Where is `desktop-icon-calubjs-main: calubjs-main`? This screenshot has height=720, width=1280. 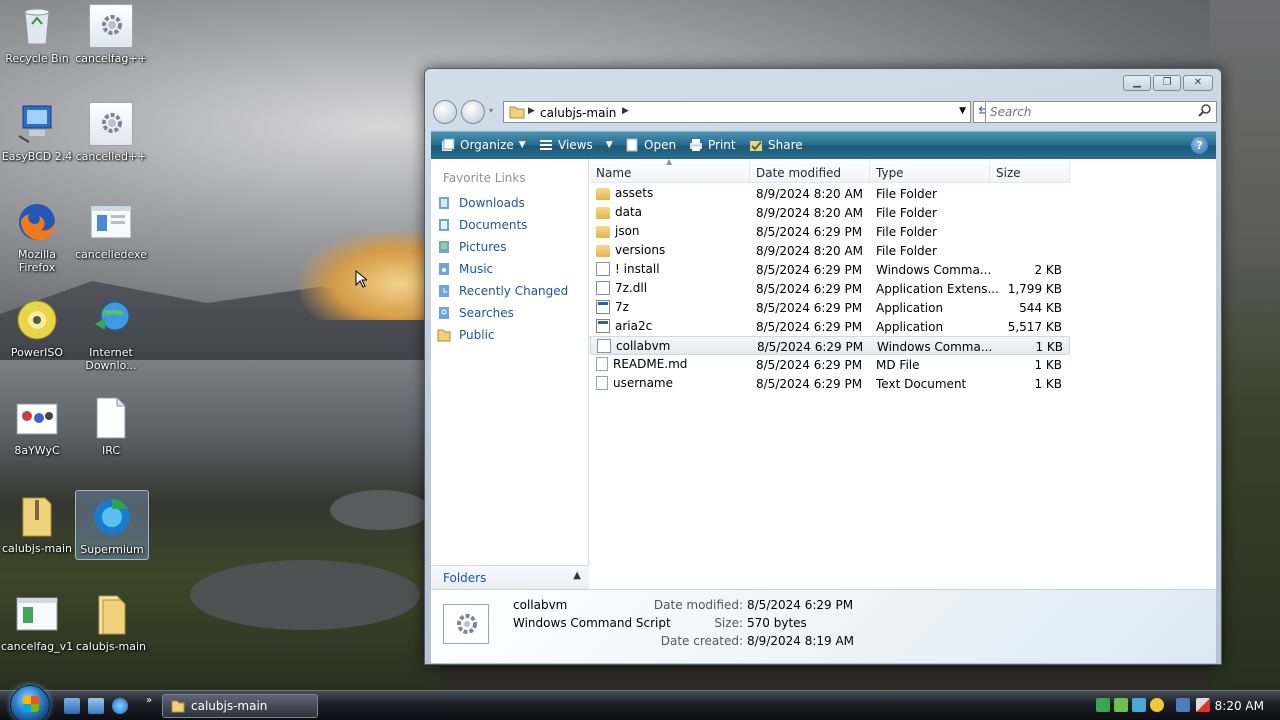
desktop-icon-calubjs-main: calubjs-main is located at coordinates (37, 524).